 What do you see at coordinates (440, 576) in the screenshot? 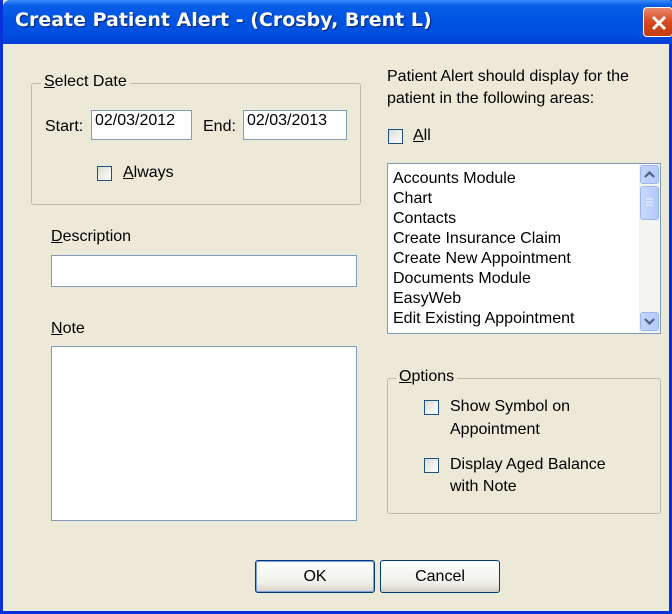
I see `cancel-button: Cancel` at bounding box center [440, 576].